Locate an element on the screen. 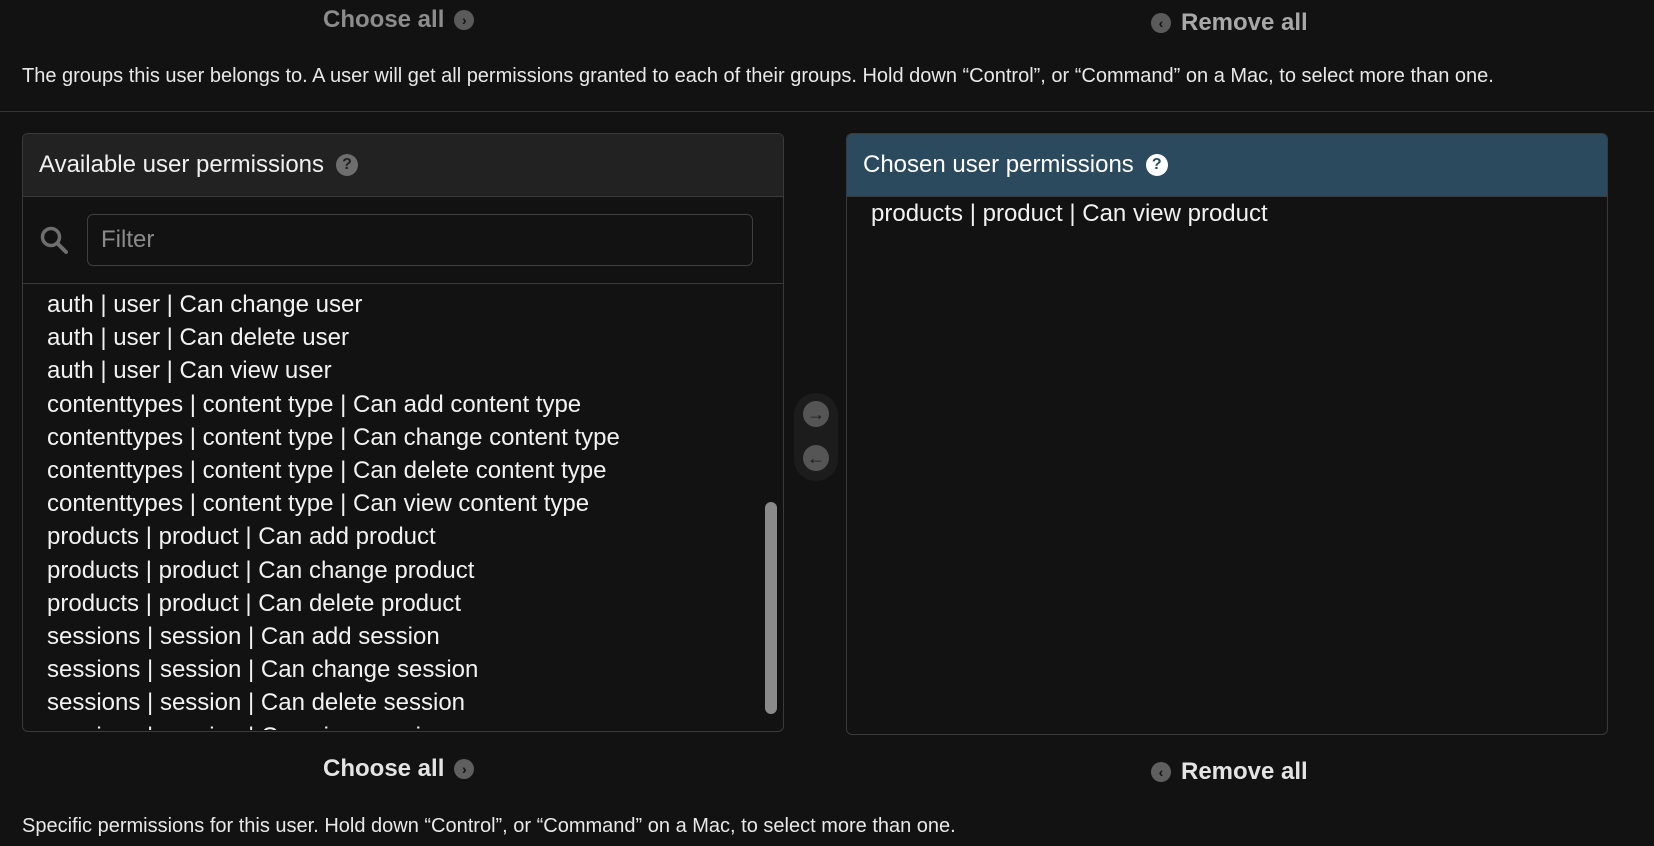  list-item: sessions | session | Can add session is located at coordinates (403, 636).